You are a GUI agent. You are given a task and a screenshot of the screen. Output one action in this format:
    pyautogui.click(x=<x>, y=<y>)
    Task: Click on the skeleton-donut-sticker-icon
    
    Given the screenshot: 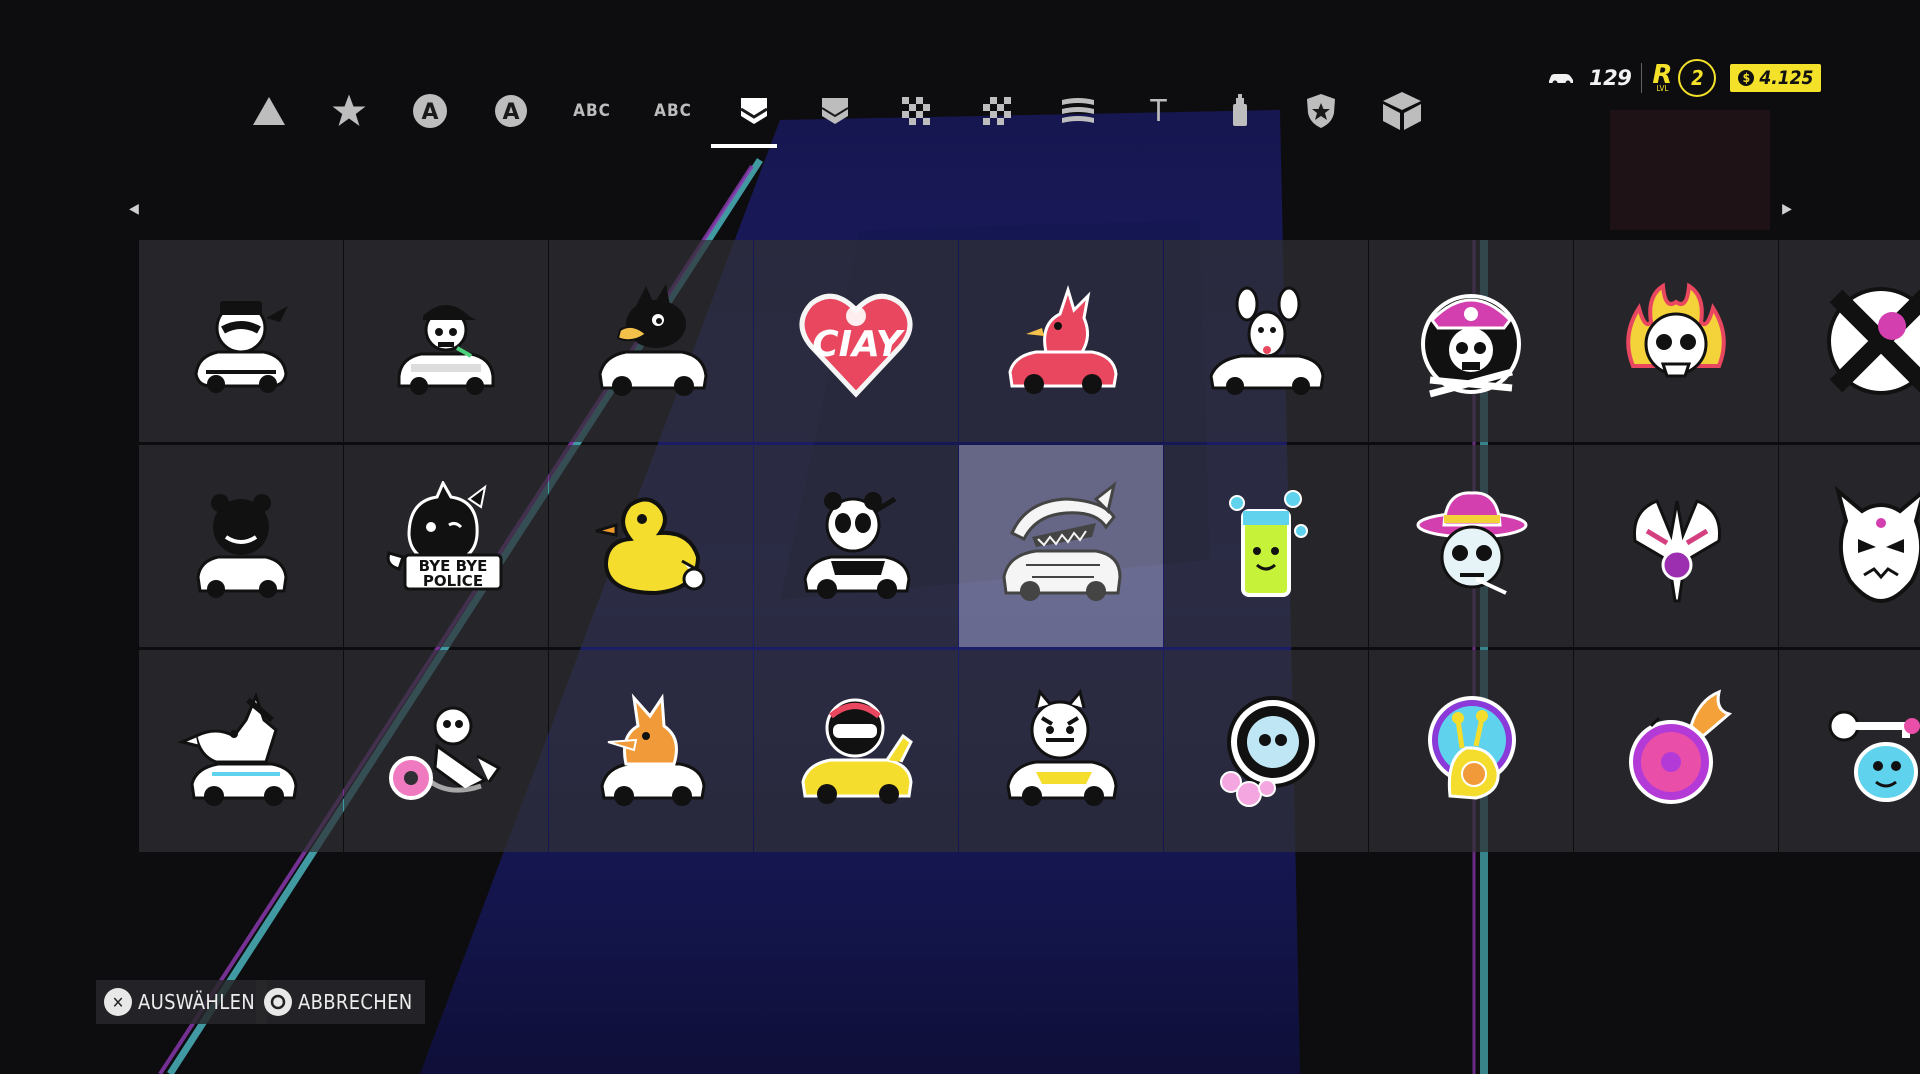 What is the action you would take?
    pyautogui.click(x=445, y=753)
    